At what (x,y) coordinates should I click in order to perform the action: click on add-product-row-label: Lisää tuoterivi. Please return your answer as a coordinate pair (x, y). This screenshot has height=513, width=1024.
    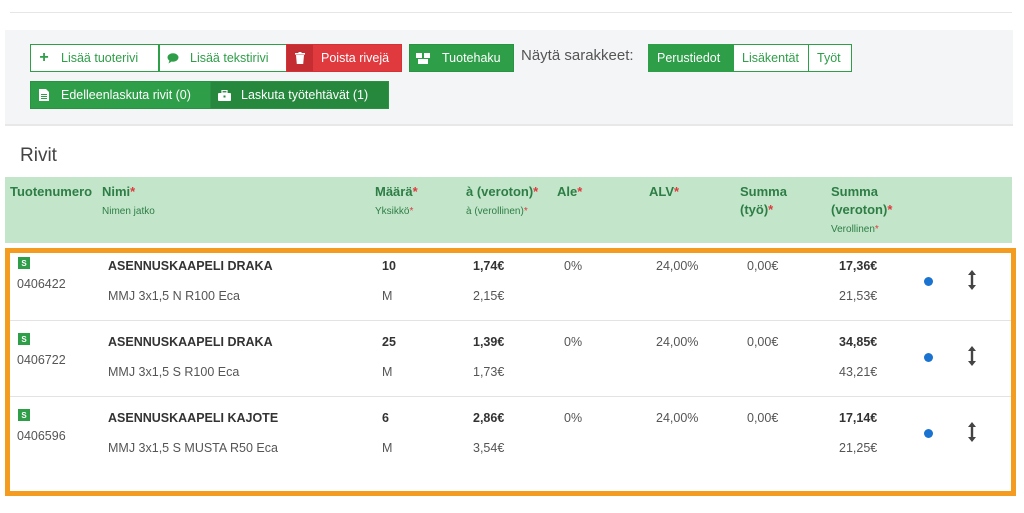
    Looking at the image, I should click on (100, 58).